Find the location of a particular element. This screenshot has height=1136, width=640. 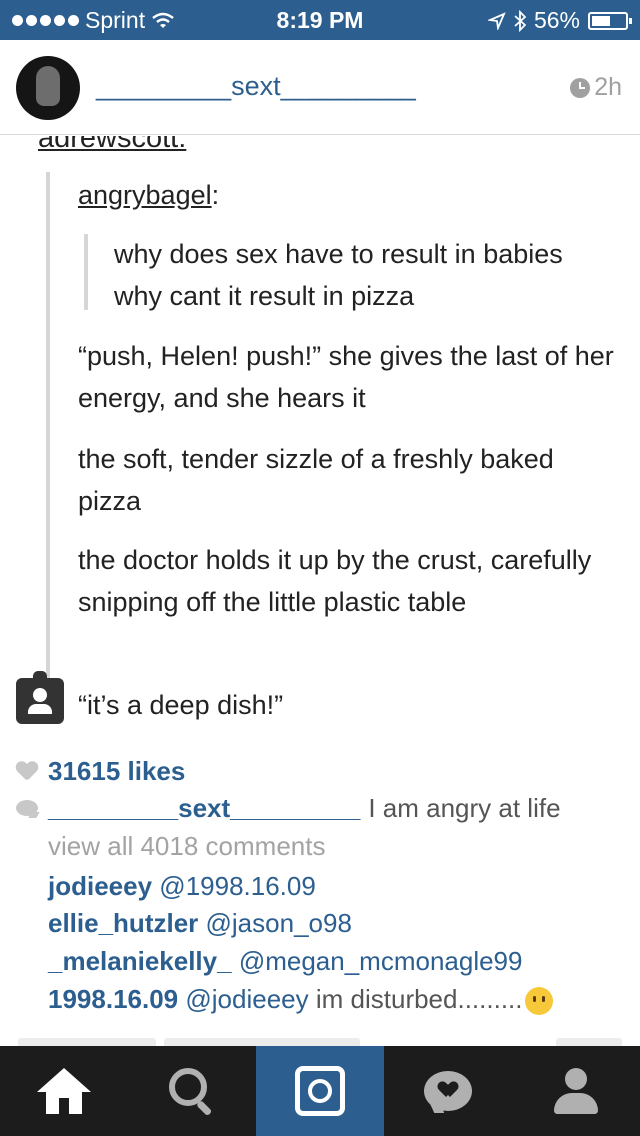

clock-icon is located at coordinates (580, 87).